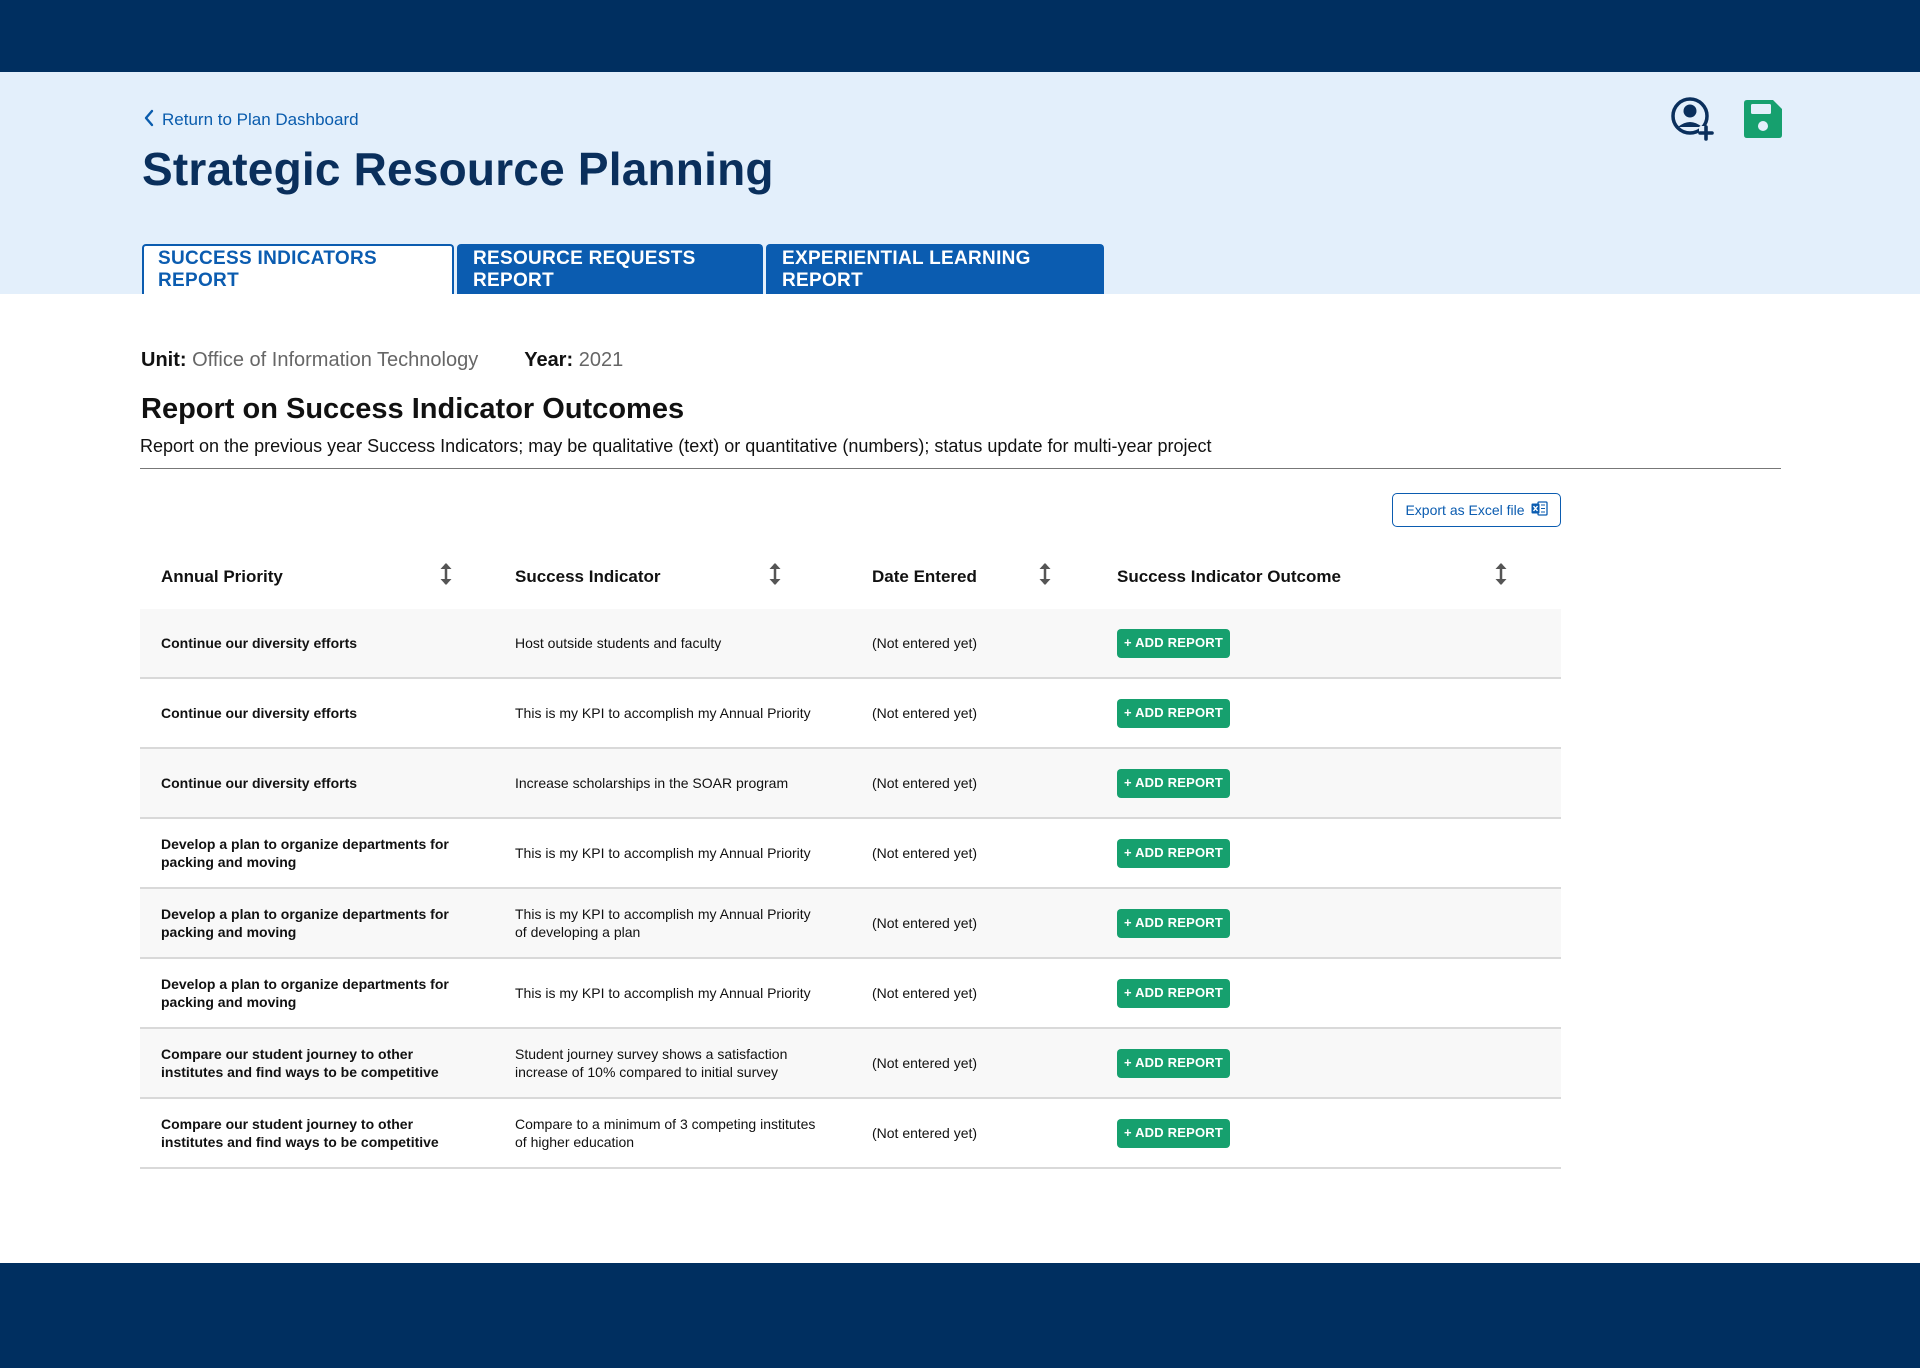  I want to click on page-title: Strategic Resource Planning, so click(458, 169).